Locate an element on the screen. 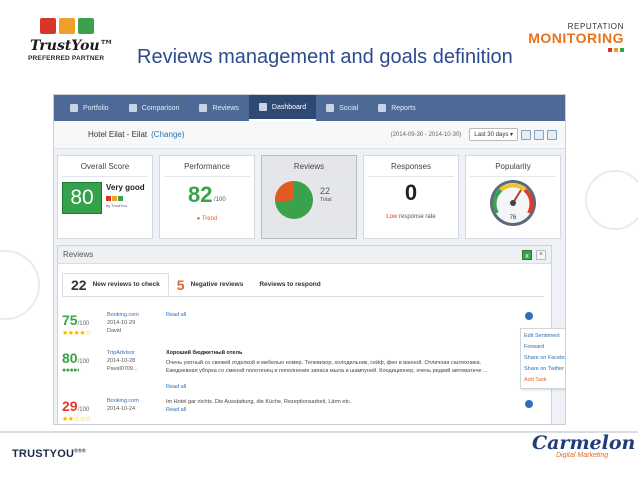 Image resolution: width=638 pixels, height=479 pixels. tab-label: Comparison is located at coordinates (160, 108).